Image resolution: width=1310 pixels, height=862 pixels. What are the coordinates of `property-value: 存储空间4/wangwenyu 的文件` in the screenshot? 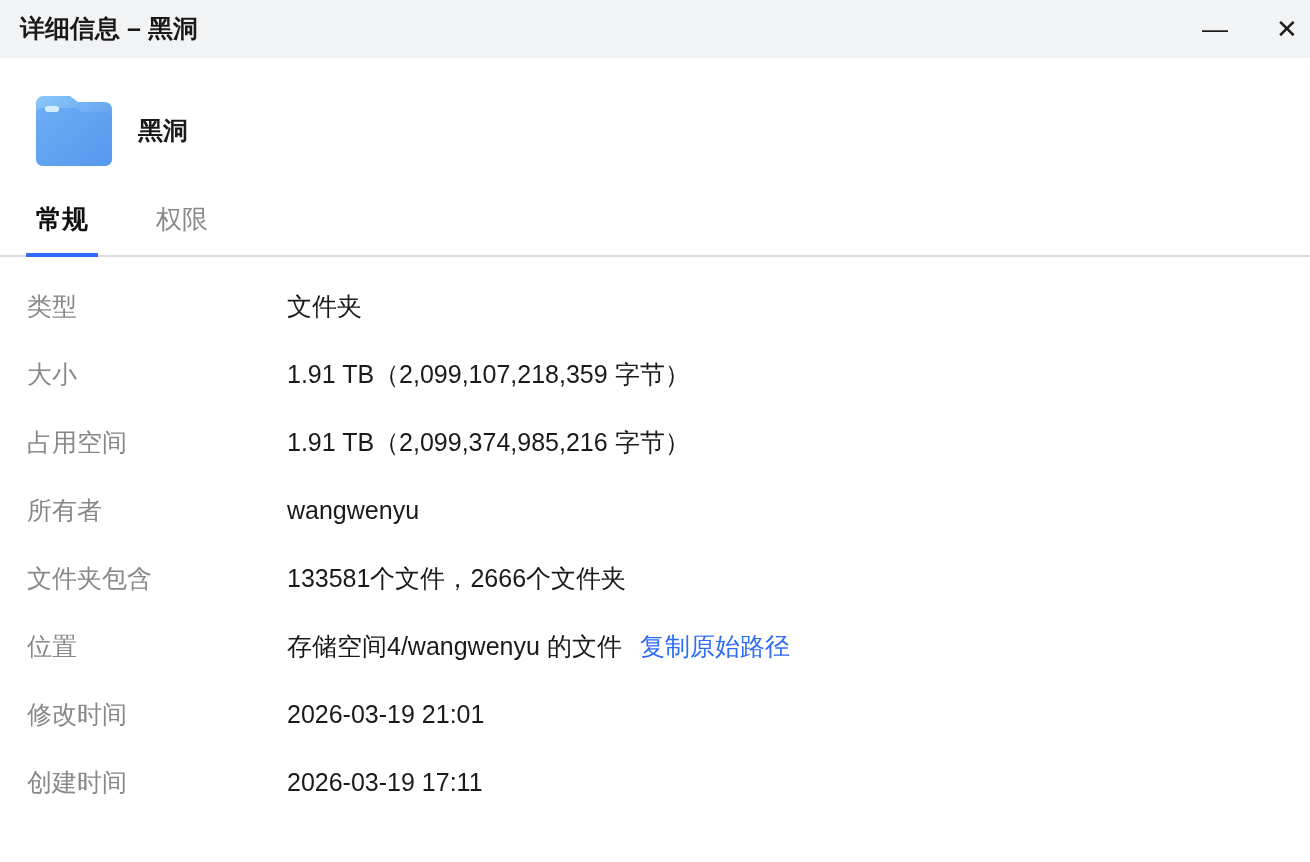 It's located at (454, 647).